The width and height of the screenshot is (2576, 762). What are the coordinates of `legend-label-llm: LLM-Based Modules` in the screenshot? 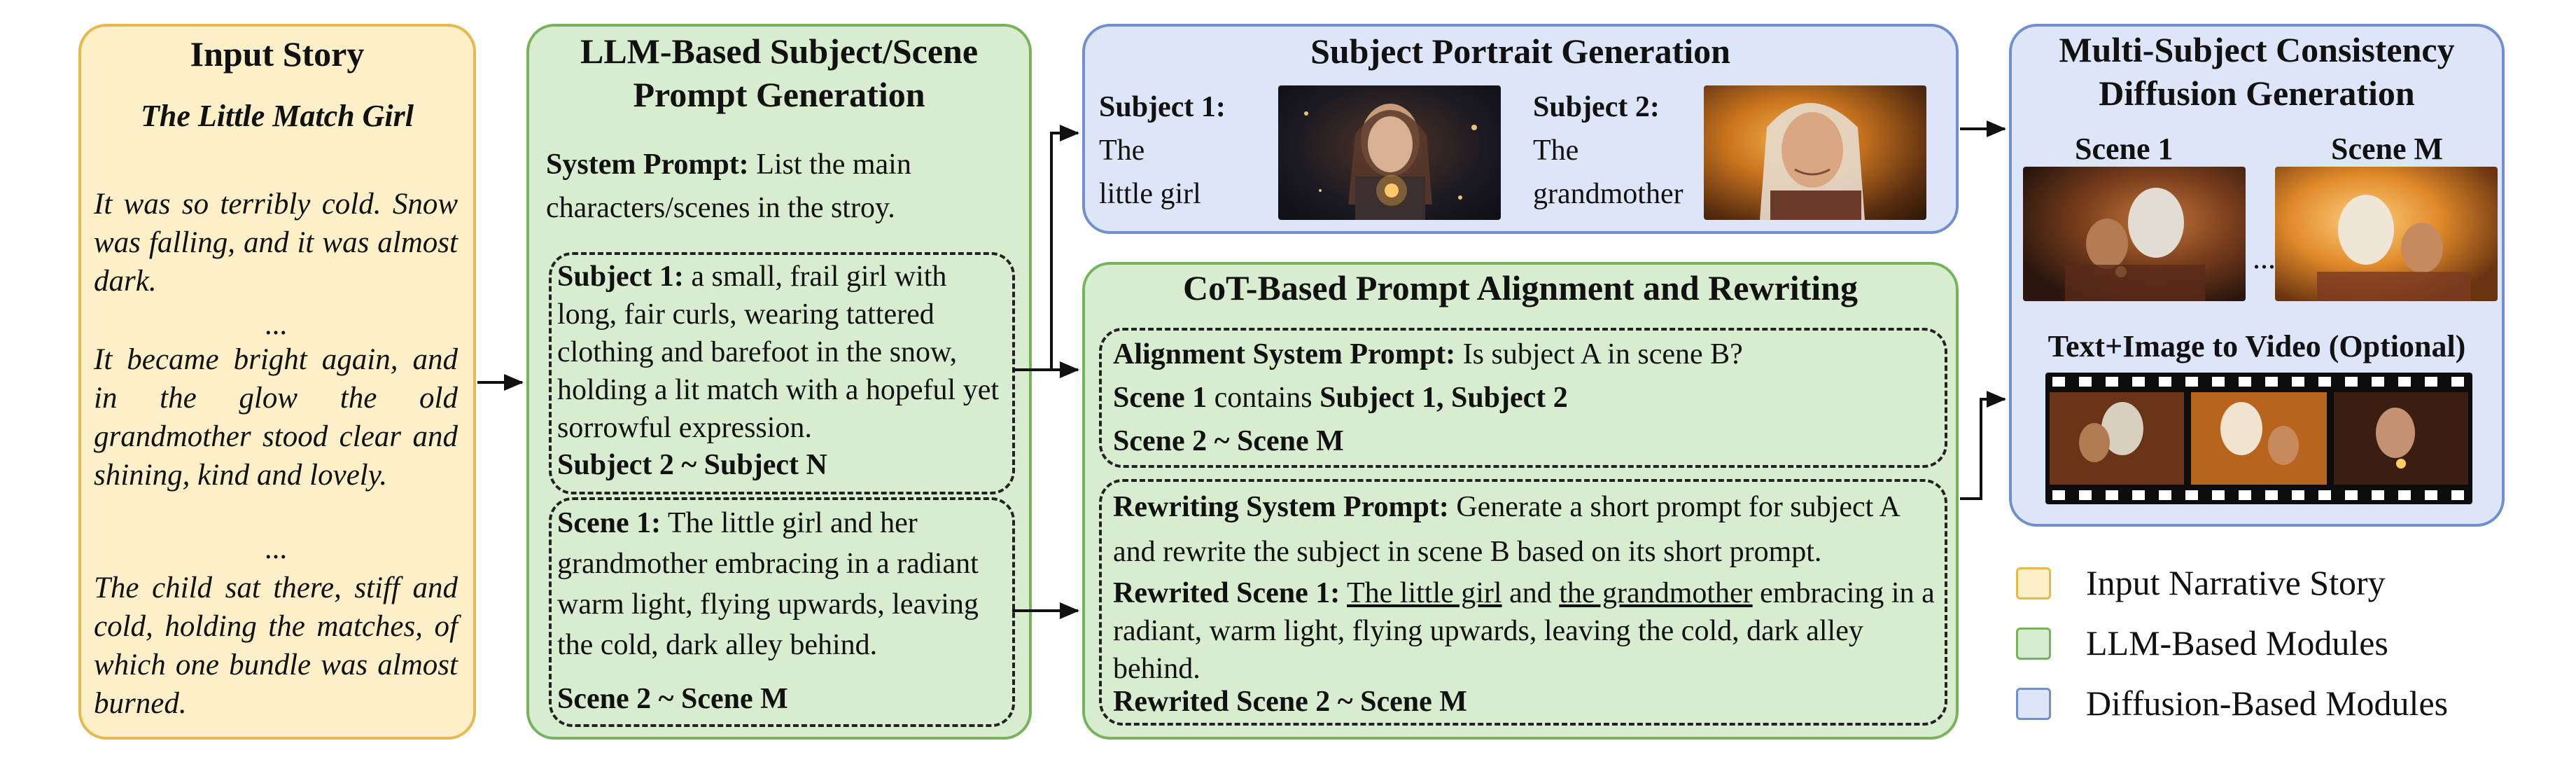 It's located at (2237, 643).